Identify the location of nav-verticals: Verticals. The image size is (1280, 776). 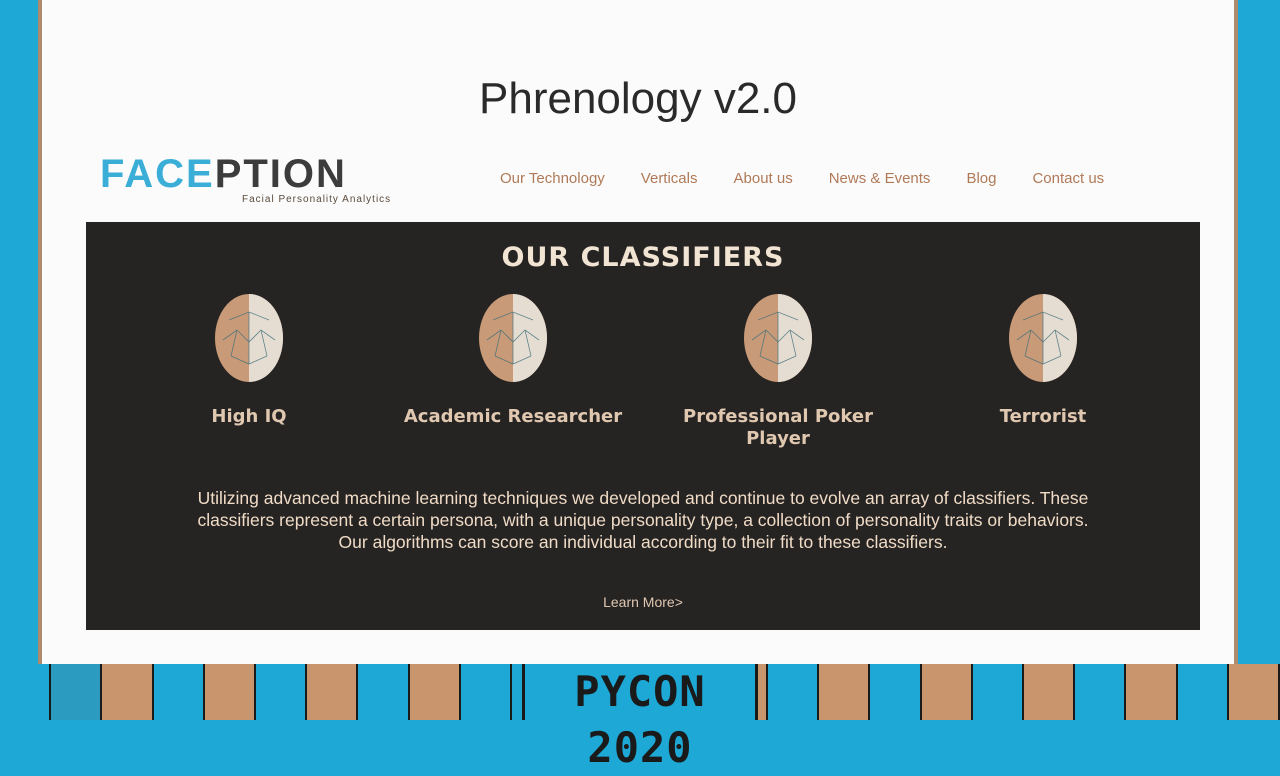
(669, 178).